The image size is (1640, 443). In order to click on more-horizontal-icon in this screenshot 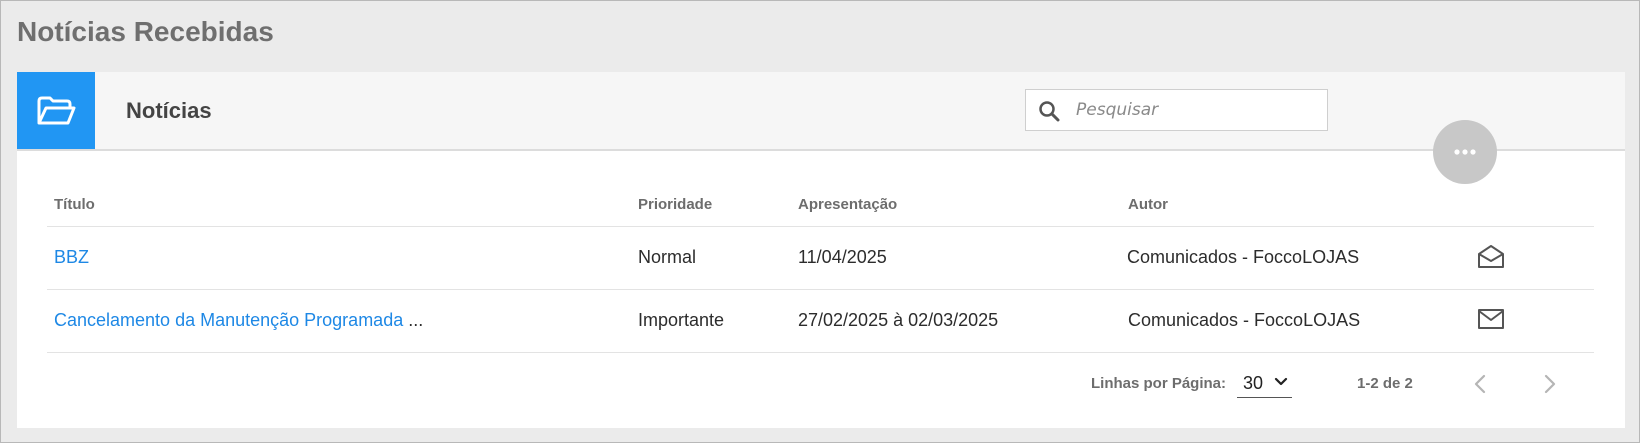, I will do `click(1465, 152)`.